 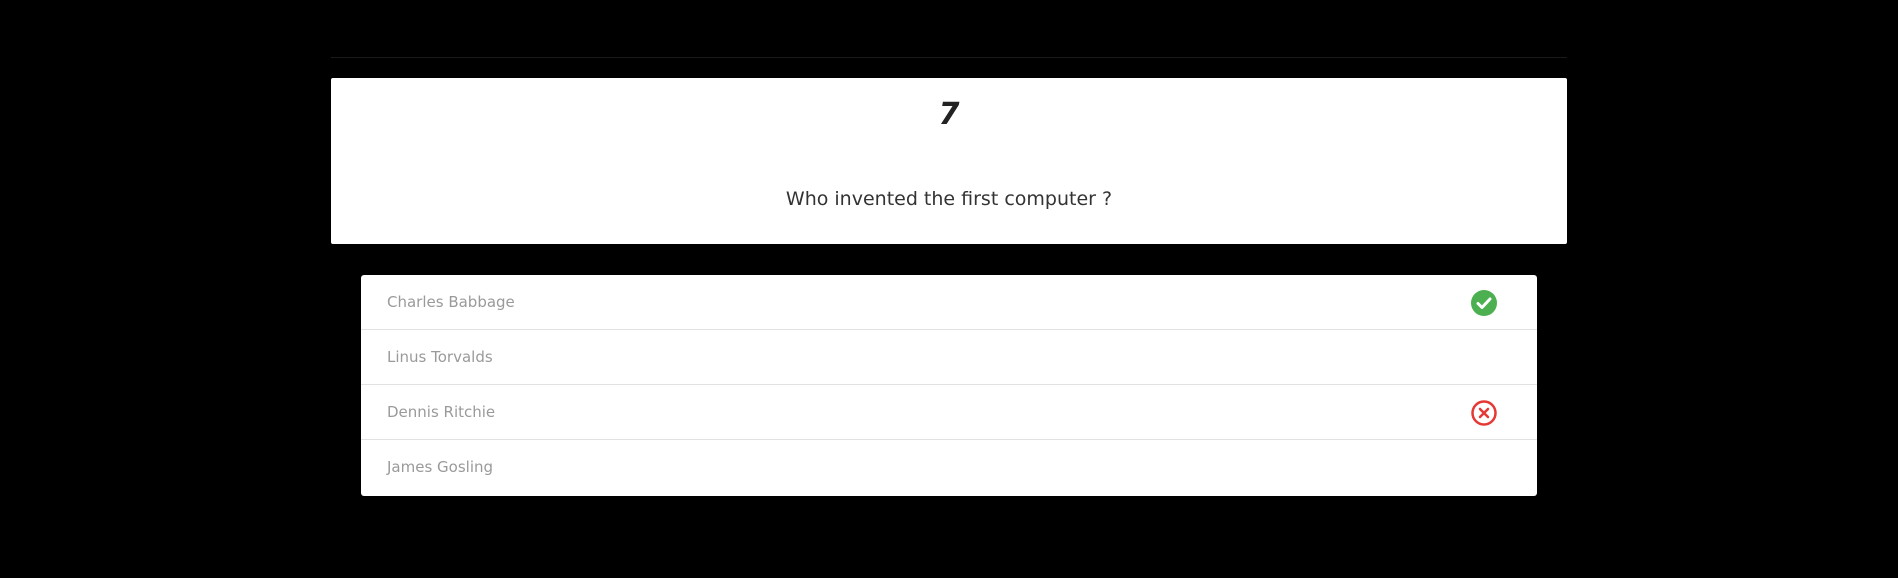 I want to click on answer-option-charles-babbage: Charles Babbage, so click(x=949, y=302).